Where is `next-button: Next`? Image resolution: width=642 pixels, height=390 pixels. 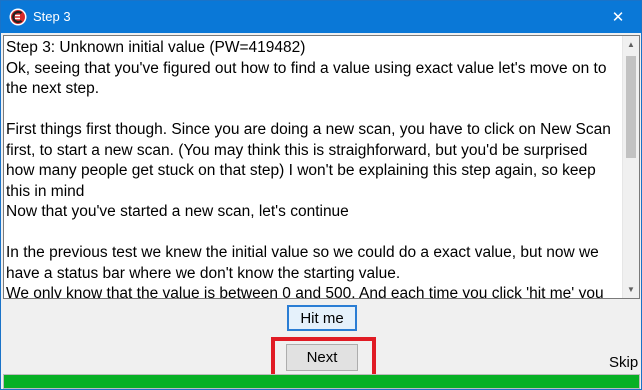 next-button: Next is located at coordinates (322, 357).